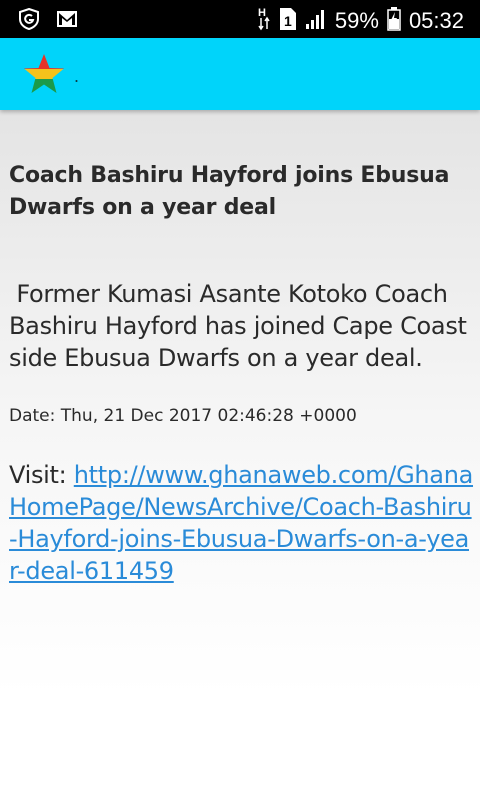  I want to click on ghana-star-logo, so click(44, 74).